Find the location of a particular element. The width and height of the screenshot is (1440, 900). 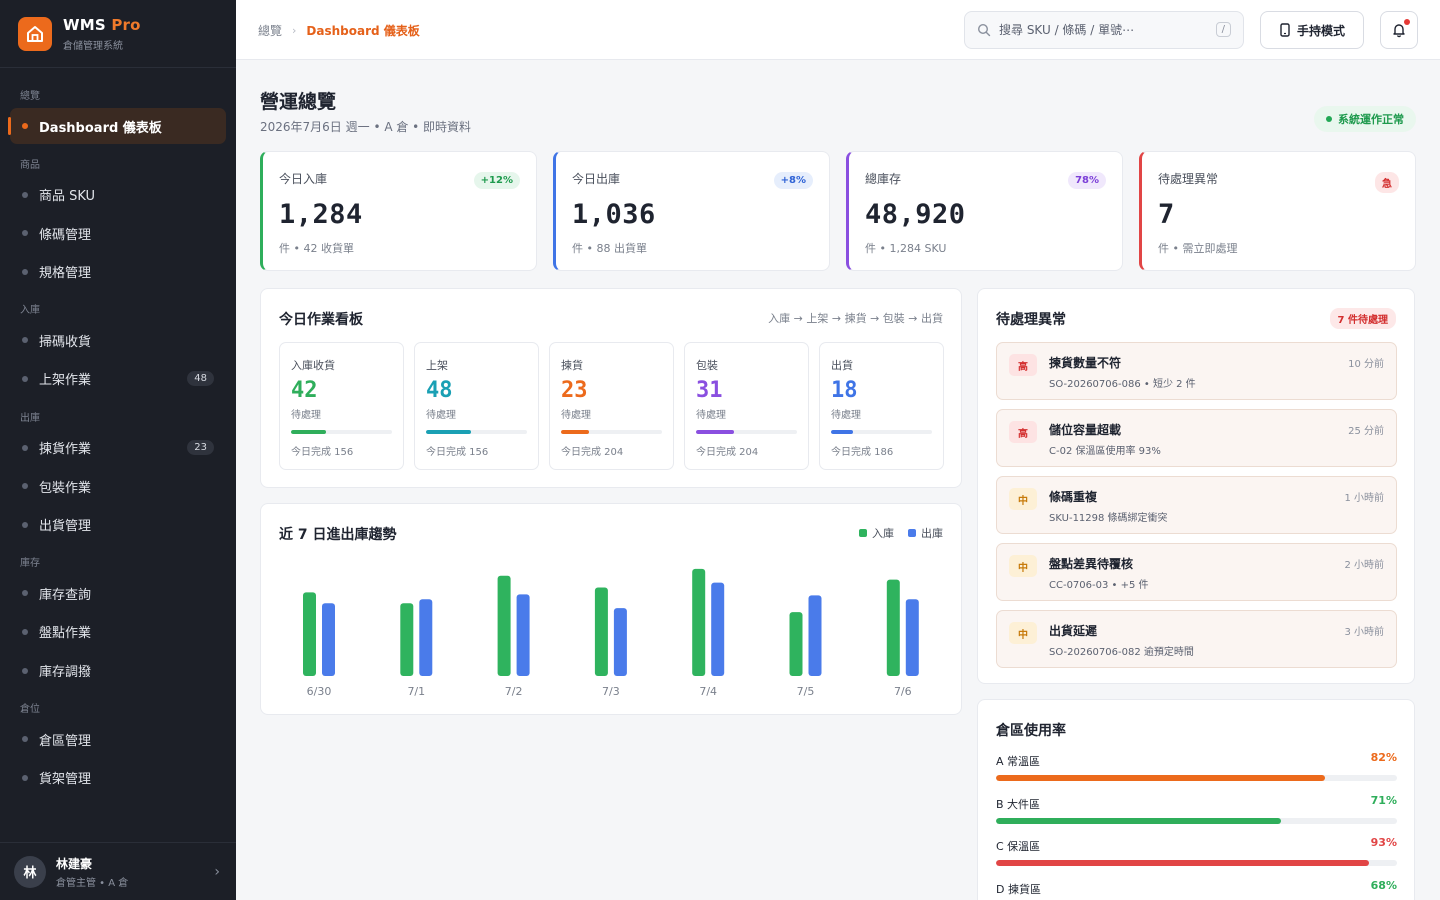

sidebar-item: 掃碼收貨 is located at coordinates (118, 340).